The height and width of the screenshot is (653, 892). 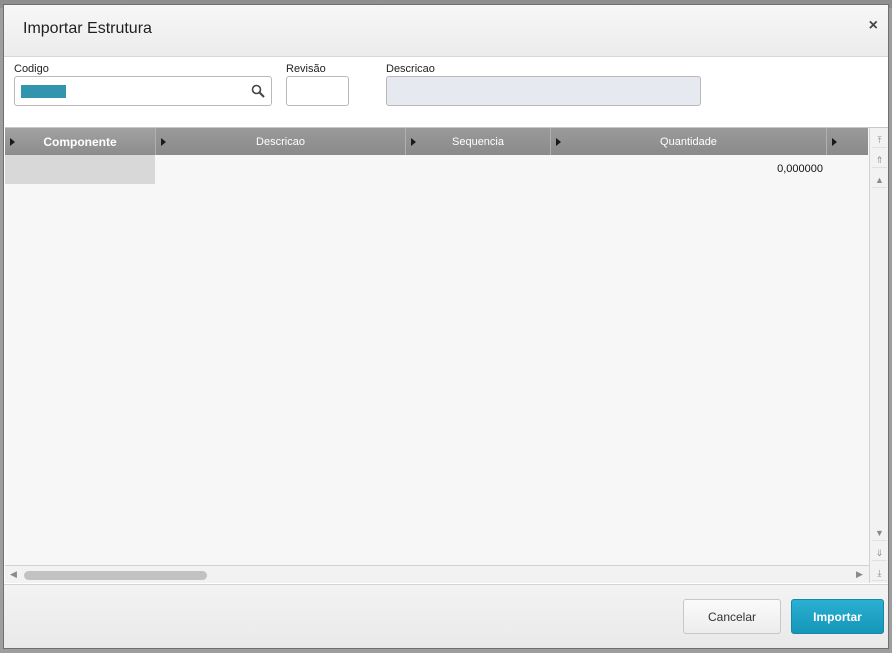 What do you see at coordinates (143, 91) in the screenshot?
I see `codigo-input` at bounding box center [143, 91].